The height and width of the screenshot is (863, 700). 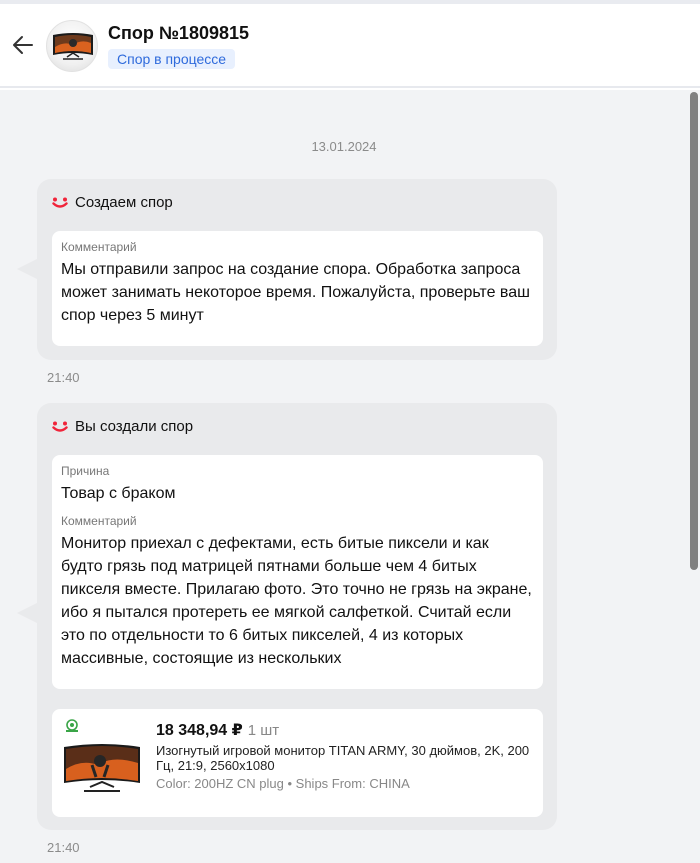 I want to click on back-button, so click(x=23, y=45).